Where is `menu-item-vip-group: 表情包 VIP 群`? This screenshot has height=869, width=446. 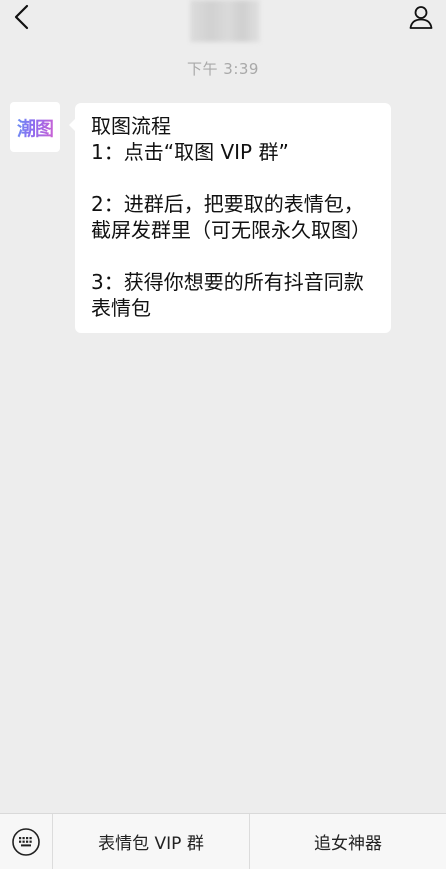
menu-item-vip-group: 表情包 VIP 群 is located at coordinates (151, 841).